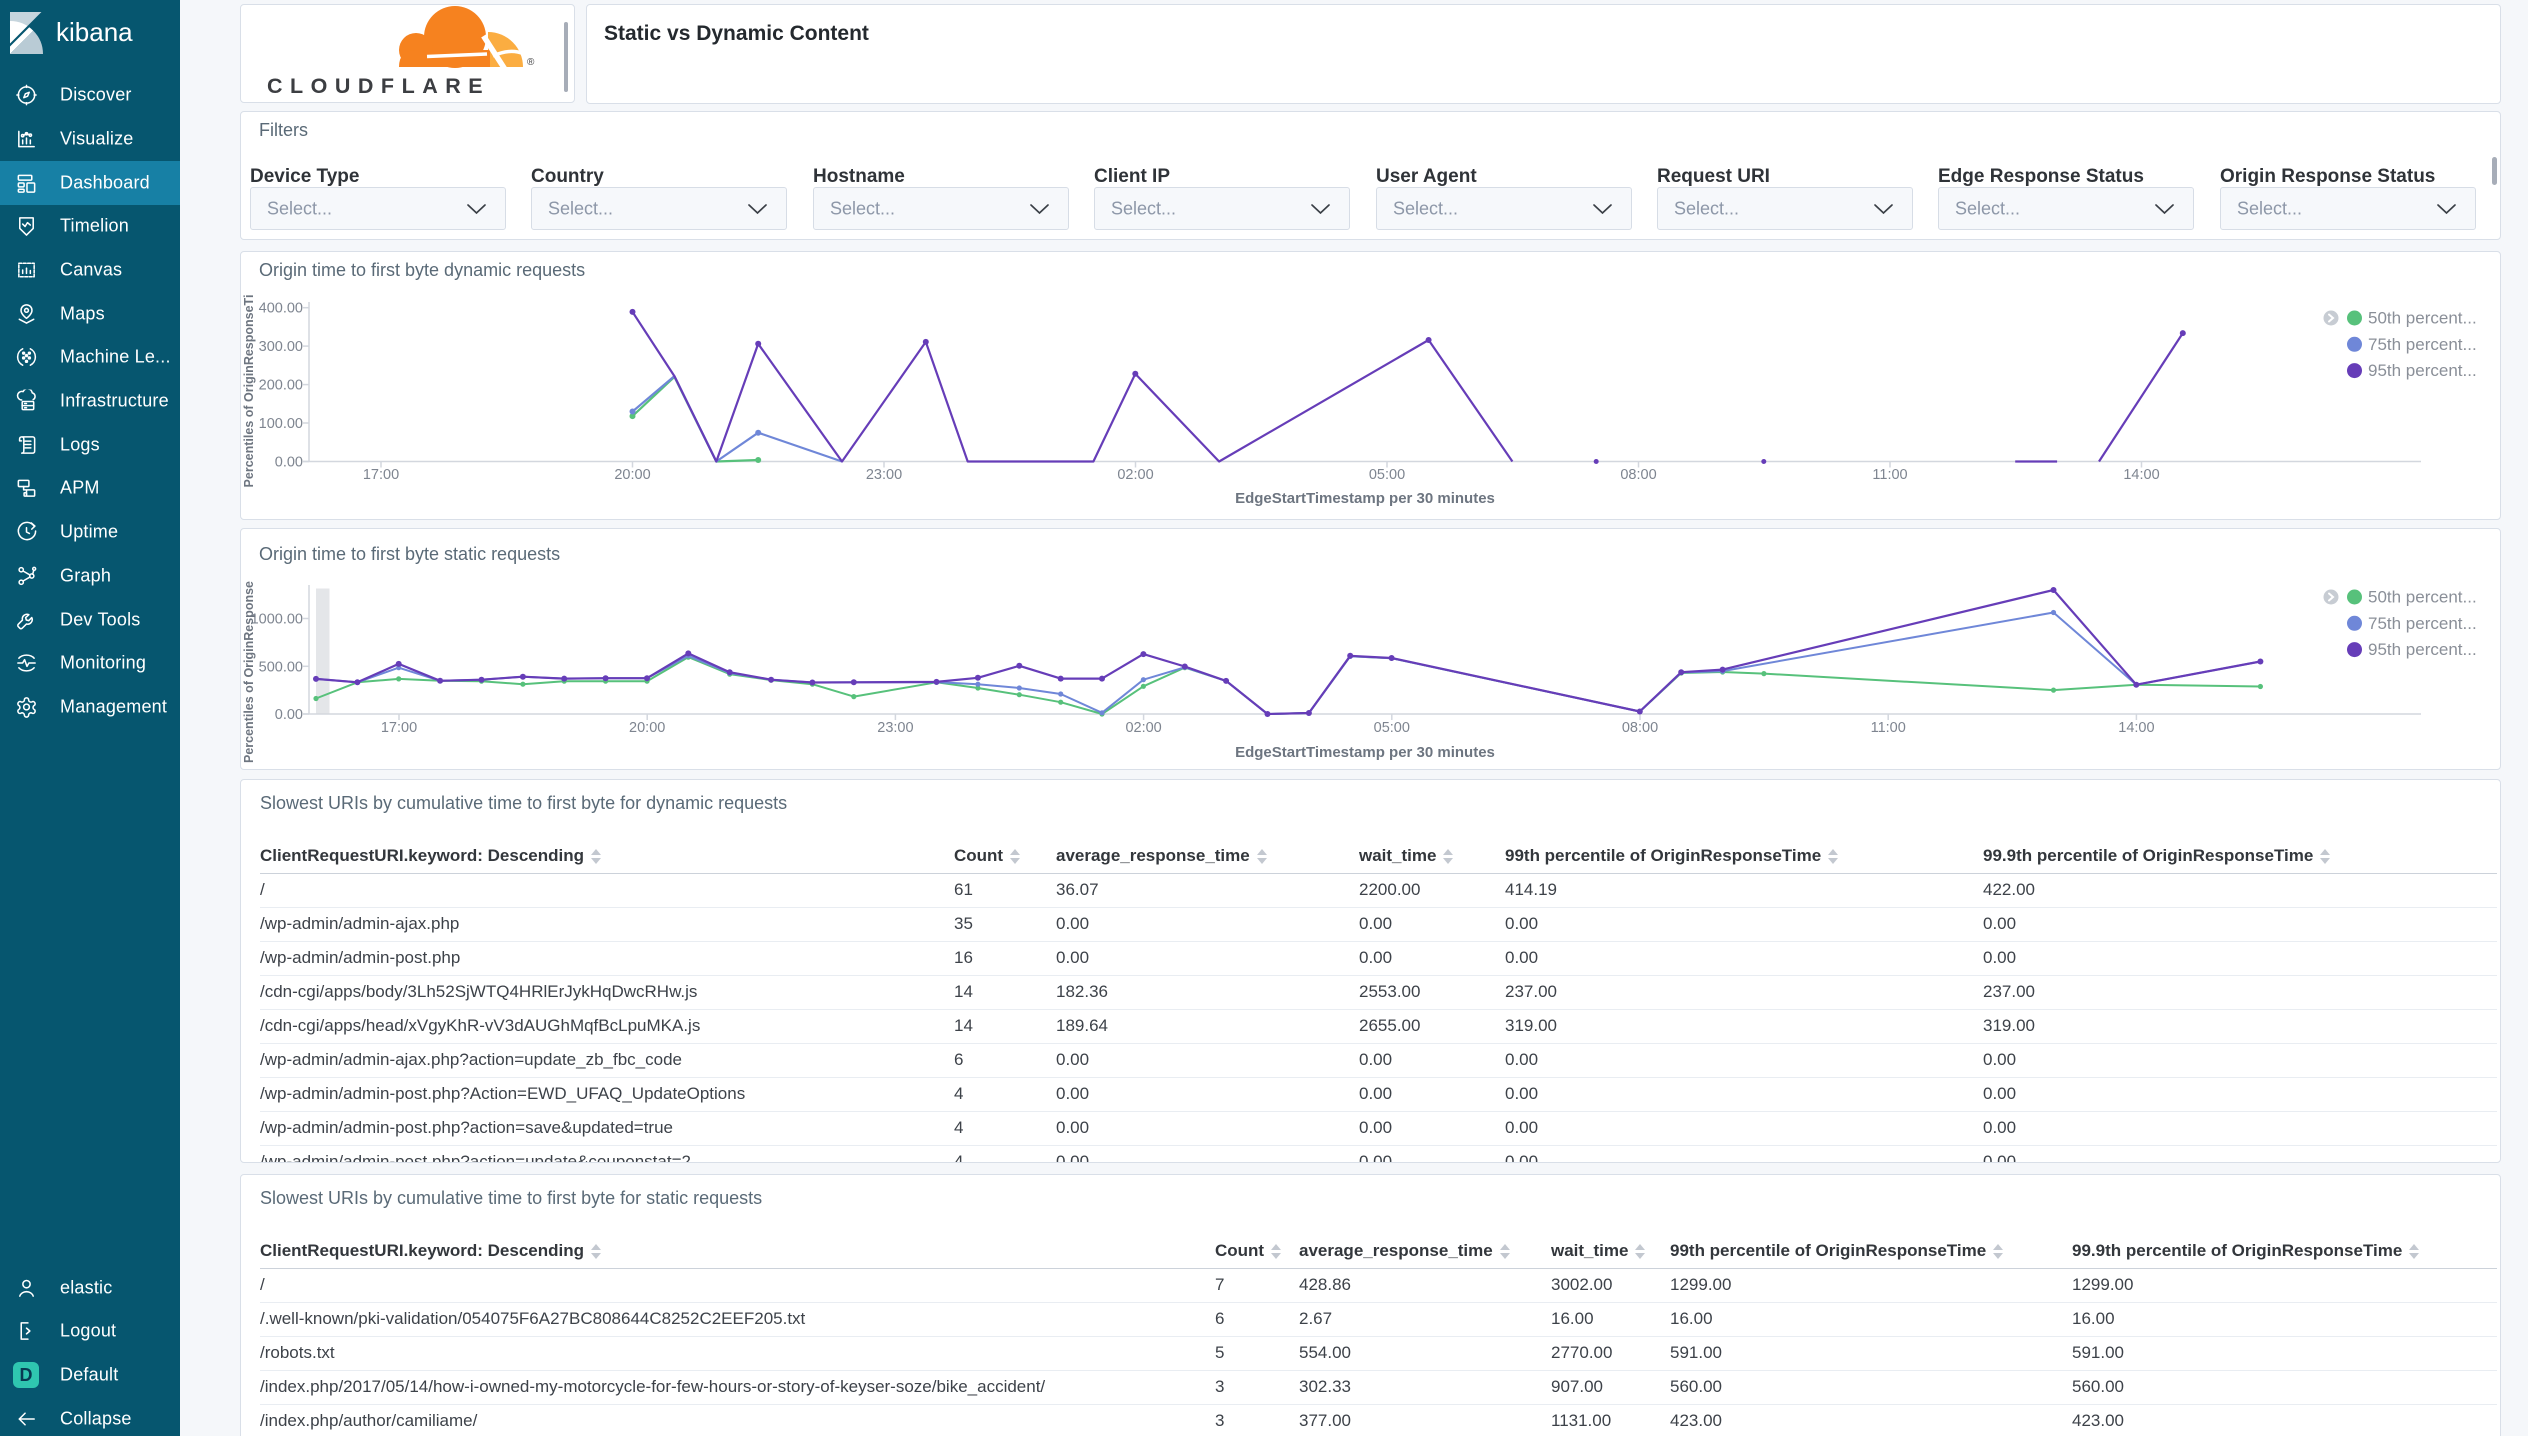 This screenshot has height=1436, width=2528. Describe the element at coordinates (249, 391) in the screenshot. I see `svg-text:Percentiles of OriginResponseT: Percentiles of OriginResponseTi` at that location.